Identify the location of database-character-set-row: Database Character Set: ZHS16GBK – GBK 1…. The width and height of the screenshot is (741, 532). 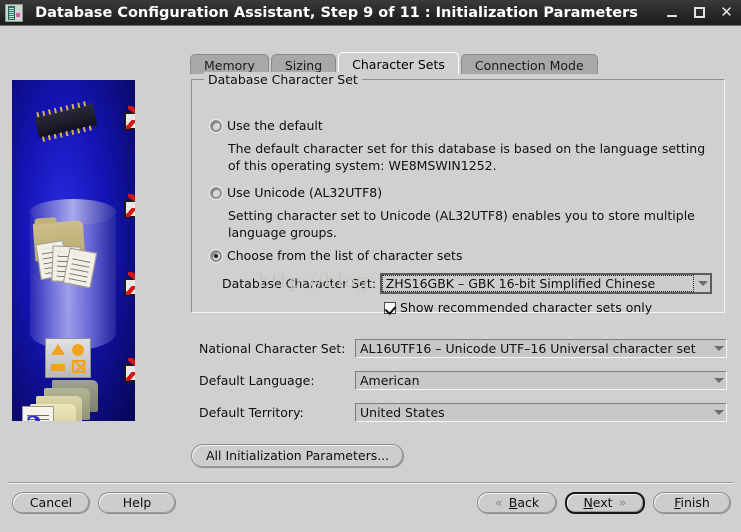
(467, 283).